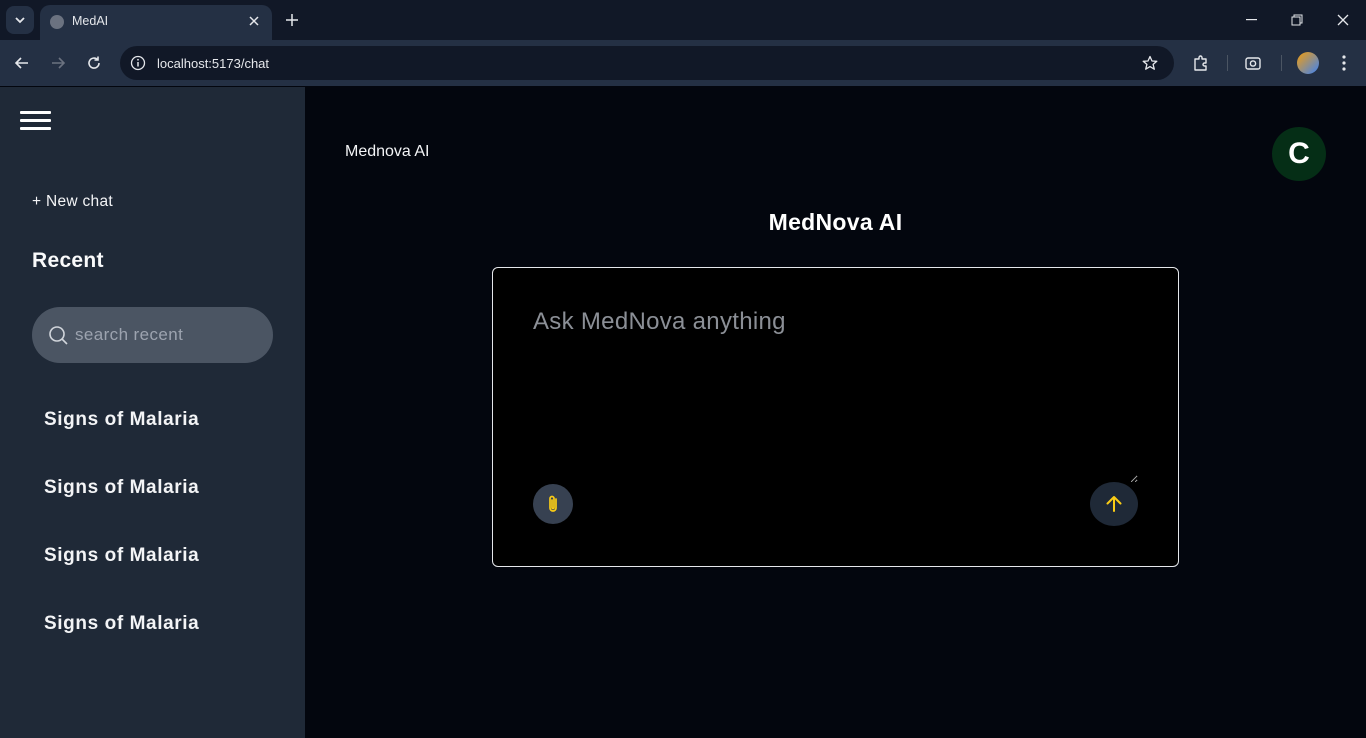 The width and height of the screenshot is (1366, 738). Describe the element at coordinates (387, 151) in the screenshot. I see `brand-name: Mednova AI` at that location.